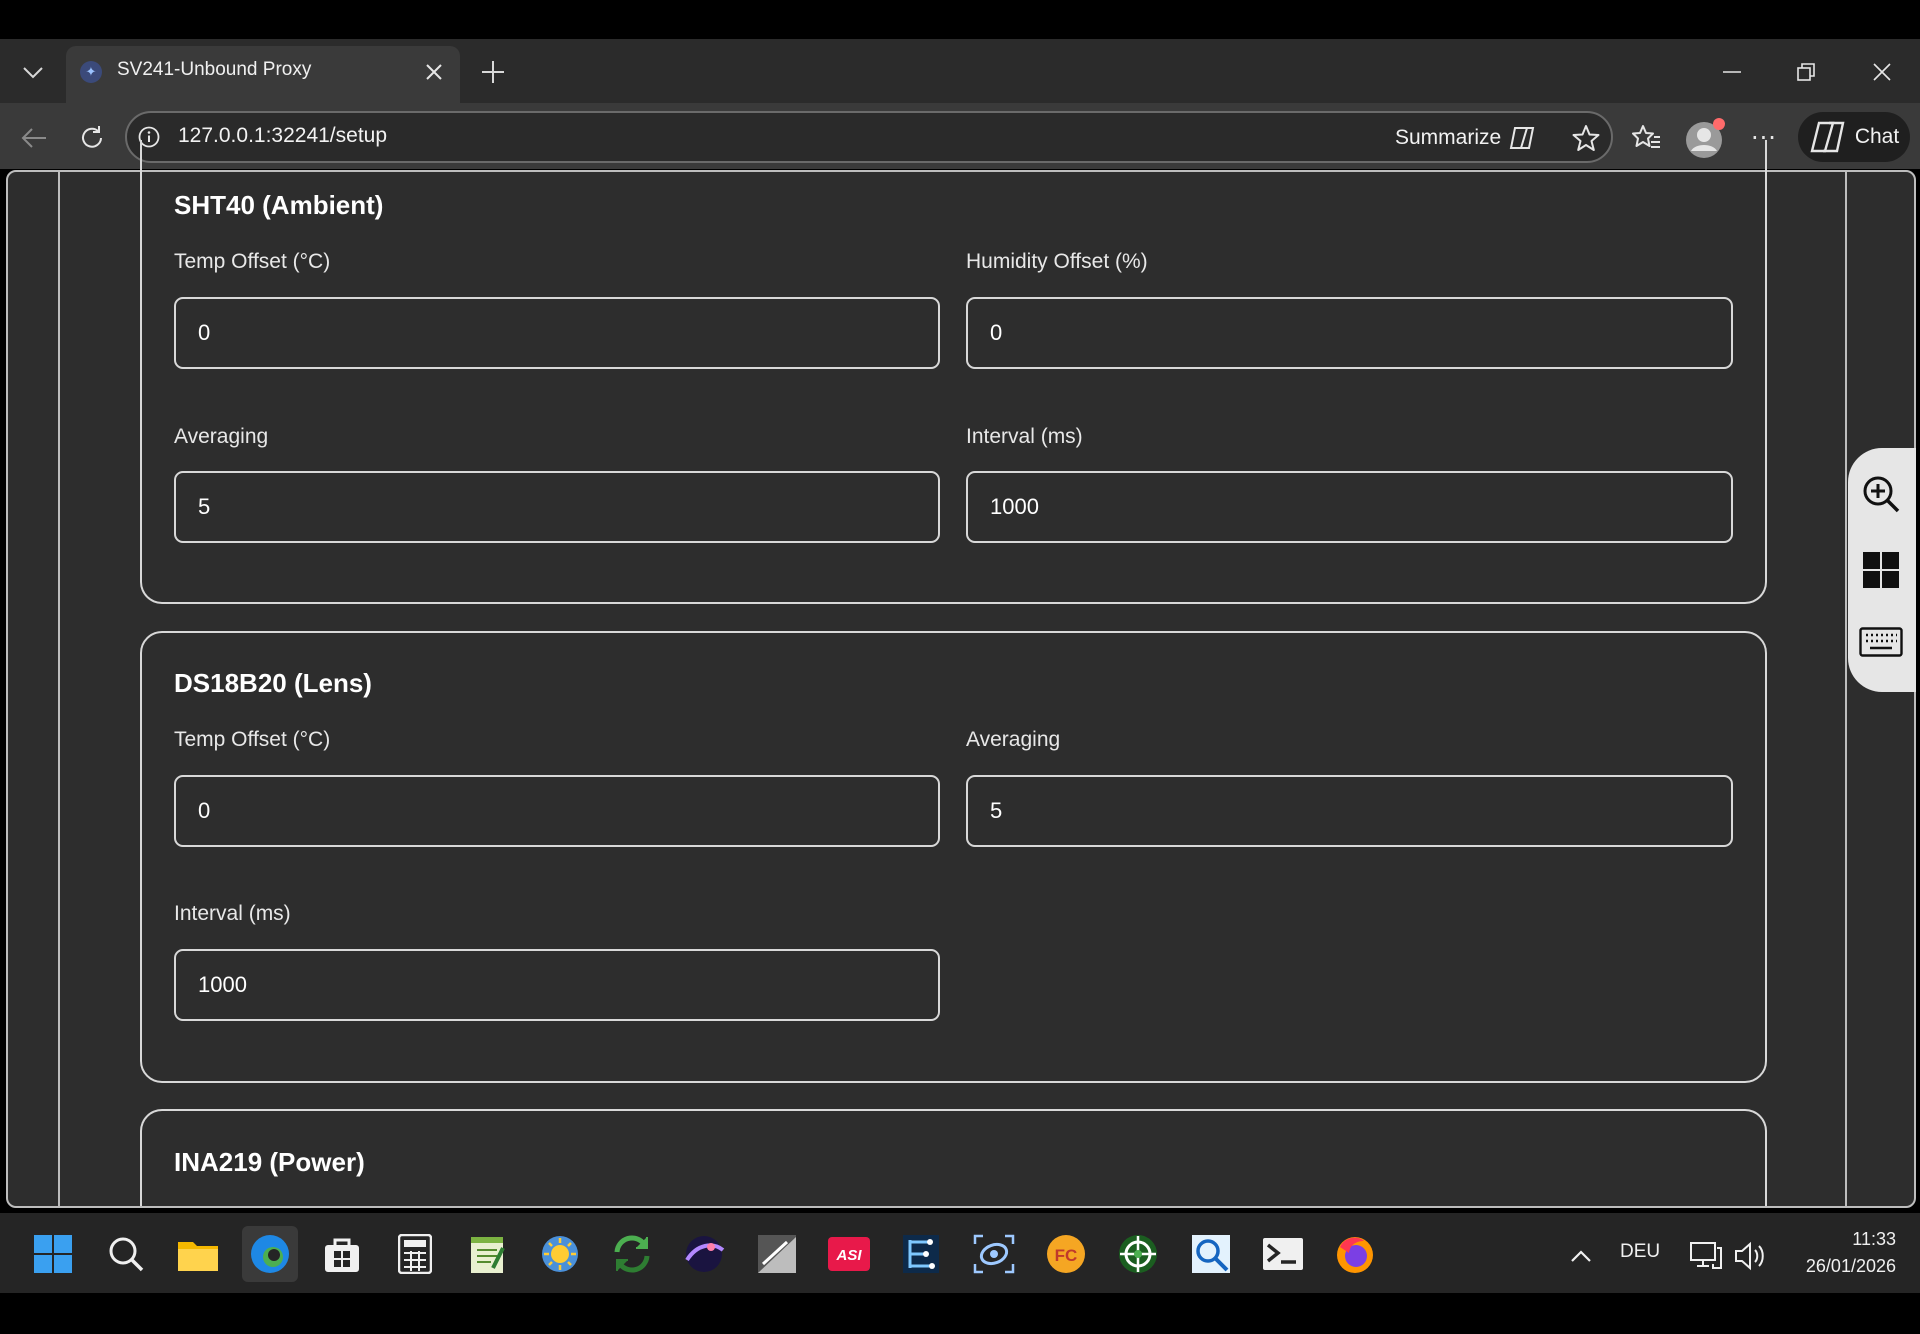  I want to click on grid-icon, so click(1881, 570).